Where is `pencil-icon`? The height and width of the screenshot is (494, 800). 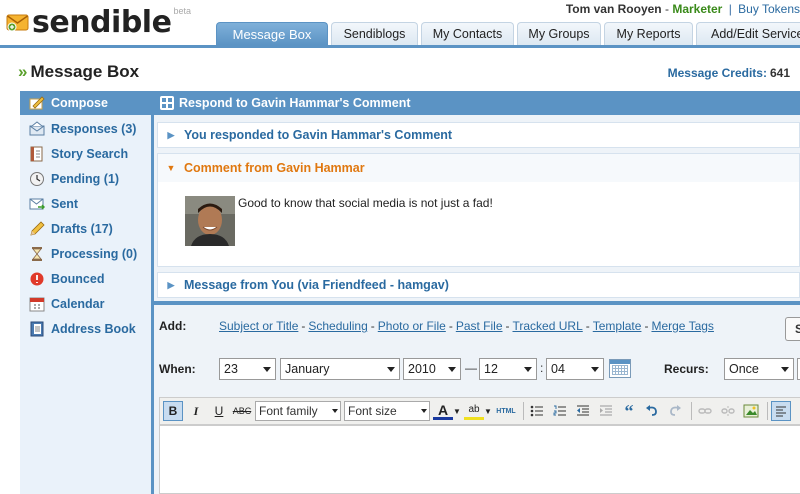 pencil-icon is located at coordinates (37, 229).